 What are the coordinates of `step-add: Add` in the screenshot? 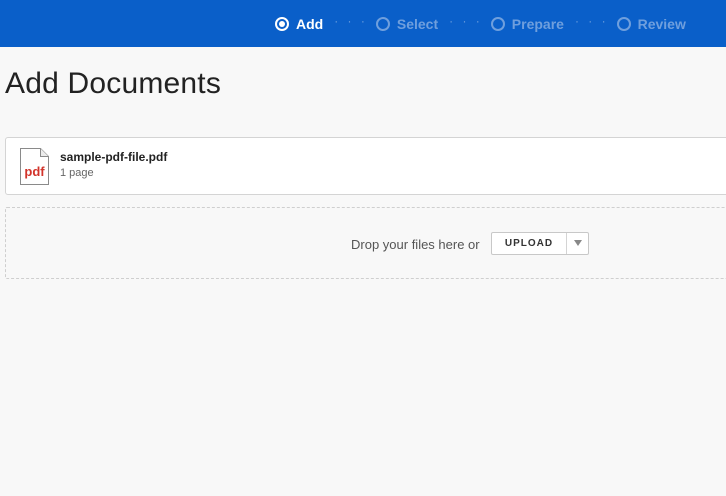 It's located at (299, 24).